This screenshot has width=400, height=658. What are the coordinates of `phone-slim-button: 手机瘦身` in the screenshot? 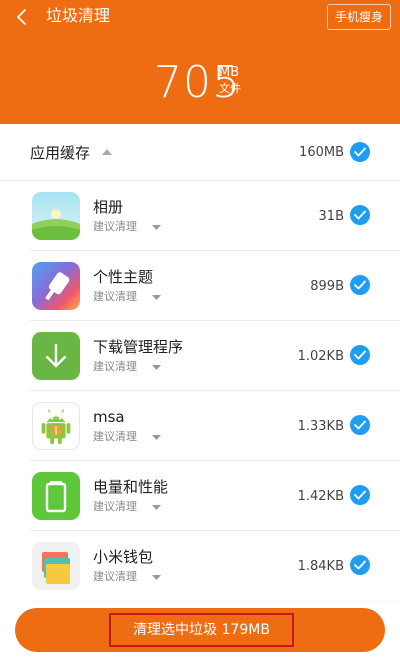 It's located at (359, 17).